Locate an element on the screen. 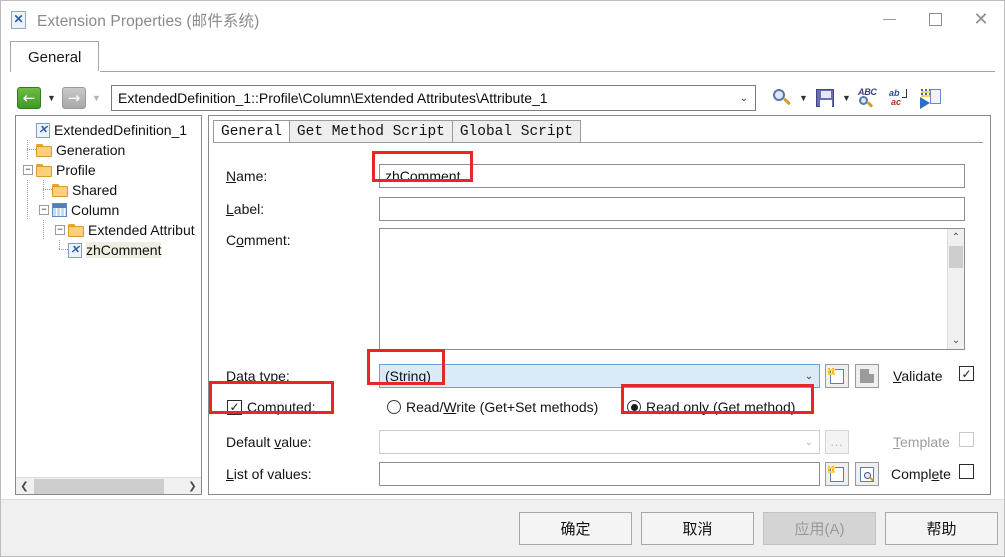  list-of-values-input is located at coordinates (599, 474).